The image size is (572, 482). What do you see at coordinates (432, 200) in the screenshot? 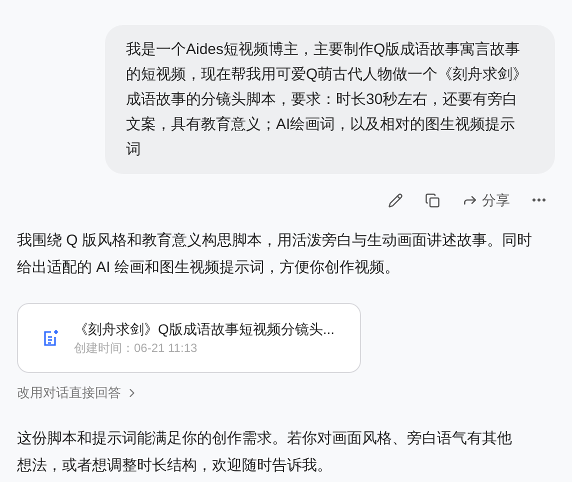
I see `copy-icon` at bounding box center [432, 200].